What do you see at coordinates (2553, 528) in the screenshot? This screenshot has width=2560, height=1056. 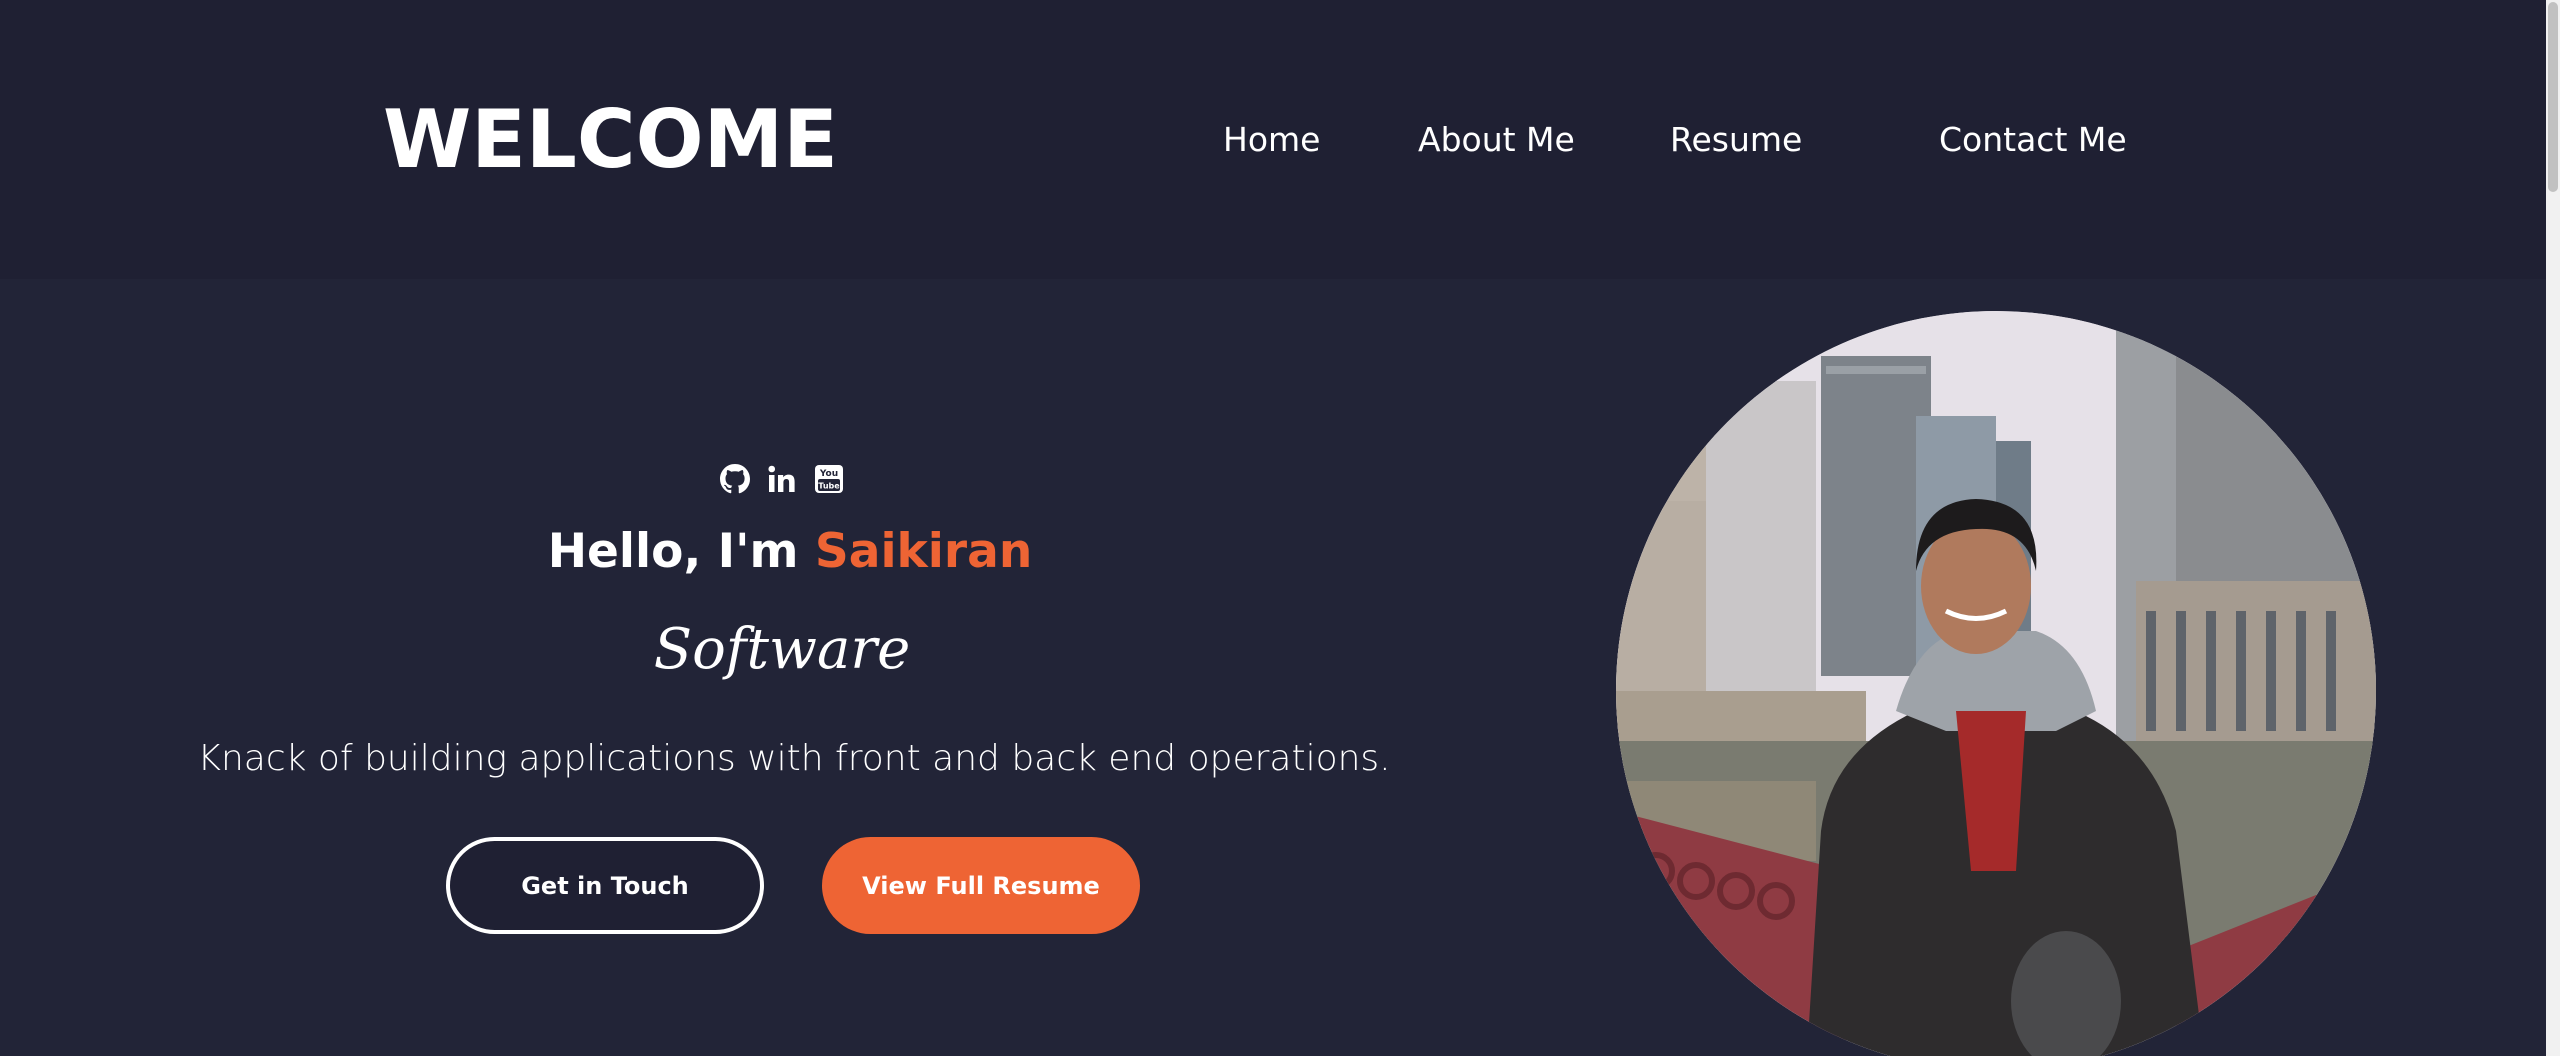 I see `page-scrollbar` at bounding box center [2553, 528].